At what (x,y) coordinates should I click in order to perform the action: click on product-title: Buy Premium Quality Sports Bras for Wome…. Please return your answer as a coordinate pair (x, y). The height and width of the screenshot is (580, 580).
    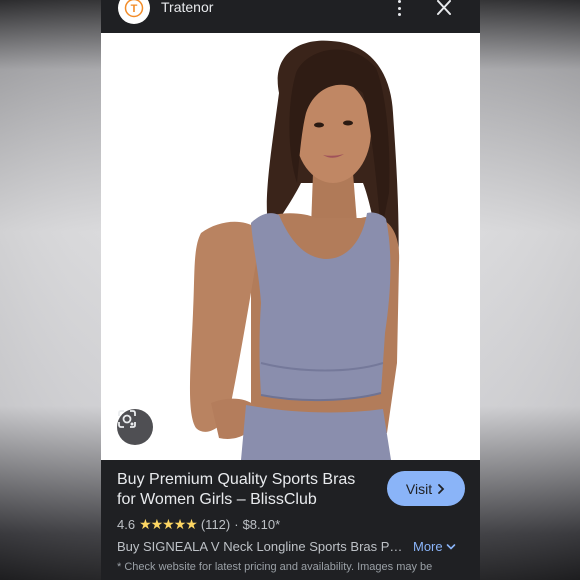
    Looking at the image, I should click on (247, 490).